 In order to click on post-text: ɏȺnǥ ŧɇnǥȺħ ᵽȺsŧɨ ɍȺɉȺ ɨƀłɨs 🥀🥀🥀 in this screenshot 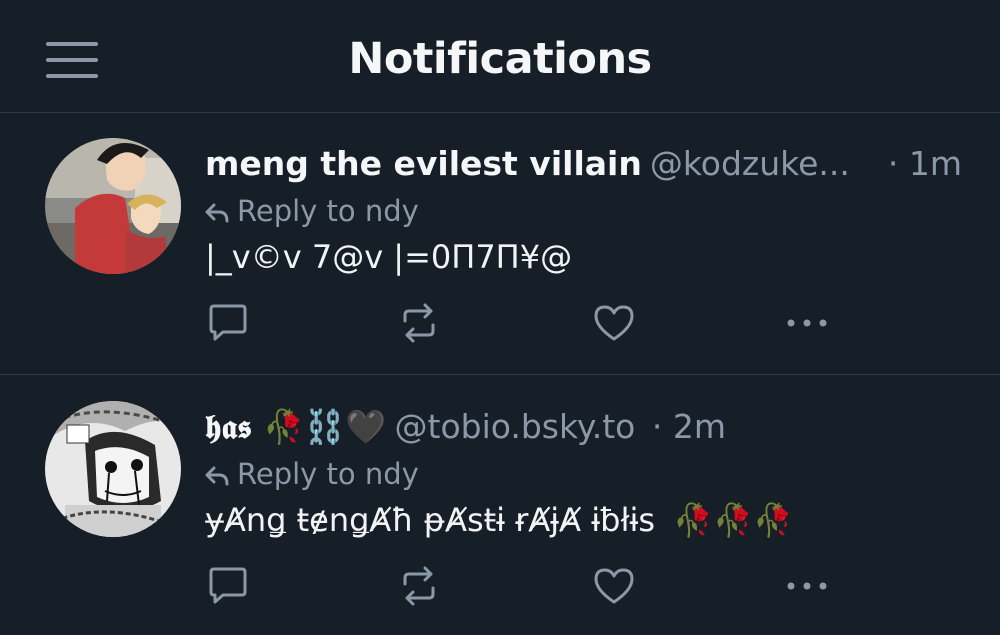, I will do `click(499, 520)`.